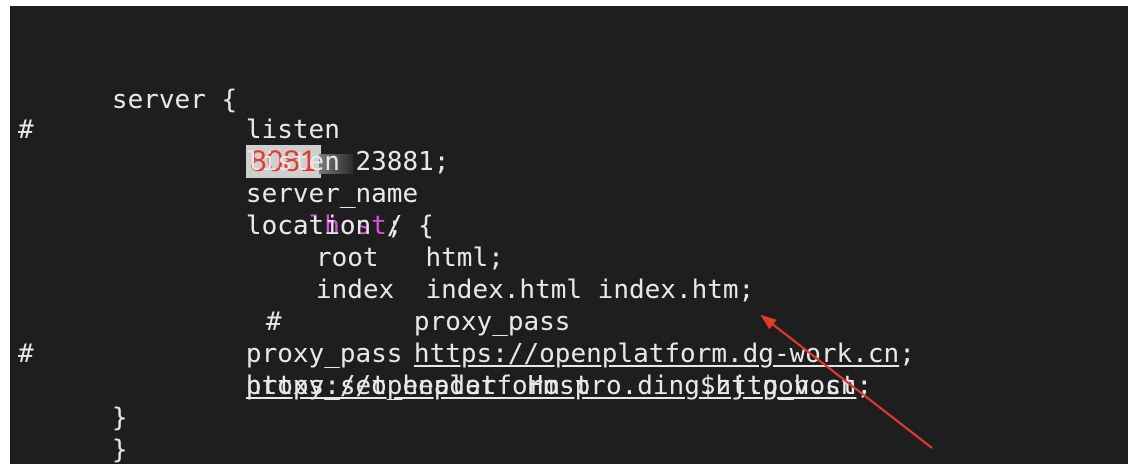 This screenshot has height=472, width=1134. Describe the element at coordinates (293, 209) in the screenshot. I see `code-line-location: location / {` at that location.